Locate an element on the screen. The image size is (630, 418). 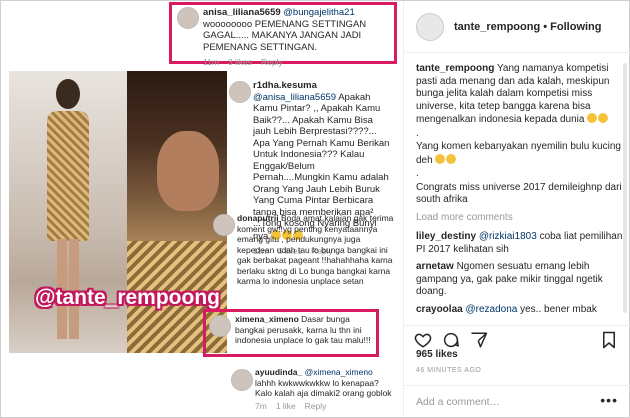
post-timestamp: 46 MINUTES AGO is located at coordinates (449, 370).